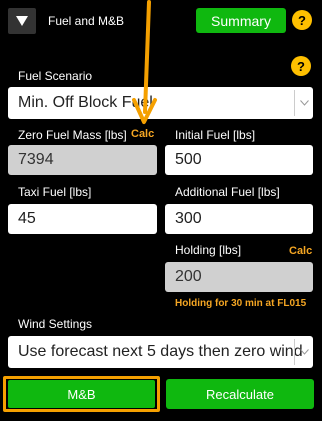 The width and height of the screenshot is (322, 421). Describe the element at coordinates (241, 303) in the screenshot. I see `holding-note: Holding for 30 min at FL015` at that location.